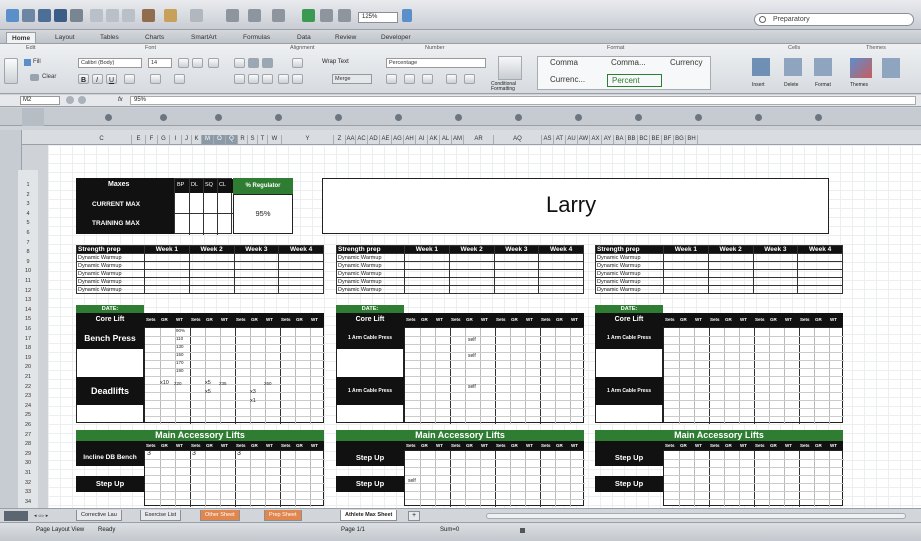 The image size is (921, 541). Describe the element at coordinates (179, 338) in the screenshot. I see `bench-value: 110` at that location.